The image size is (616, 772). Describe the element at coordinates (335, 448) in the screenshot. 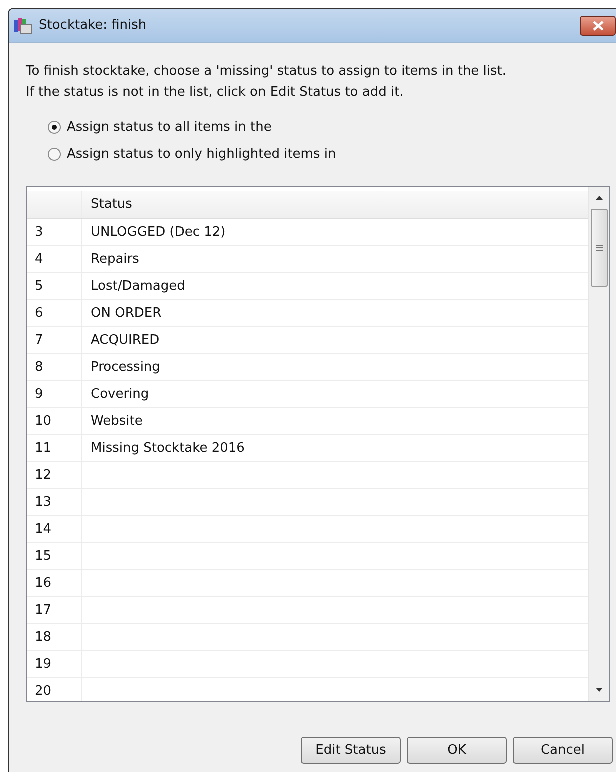

I see `table-cell: Missing Stocktake 2016` at that location.